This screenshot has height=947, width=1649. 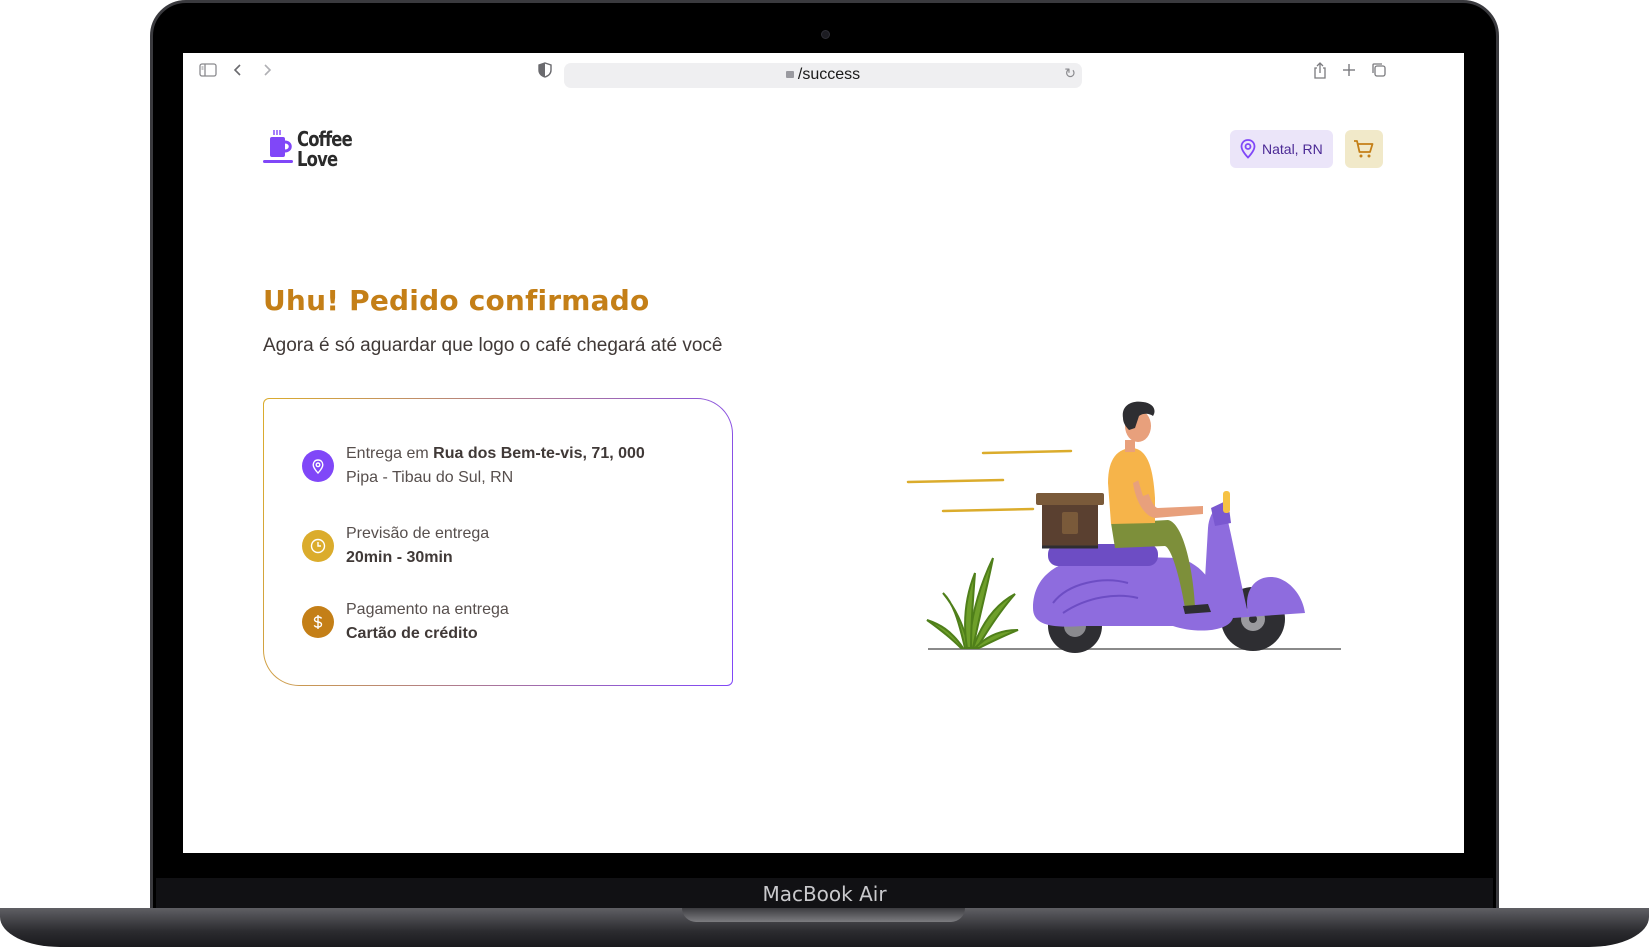 I want to click on tabs-overview-icon, so click(x=1379, y=73).